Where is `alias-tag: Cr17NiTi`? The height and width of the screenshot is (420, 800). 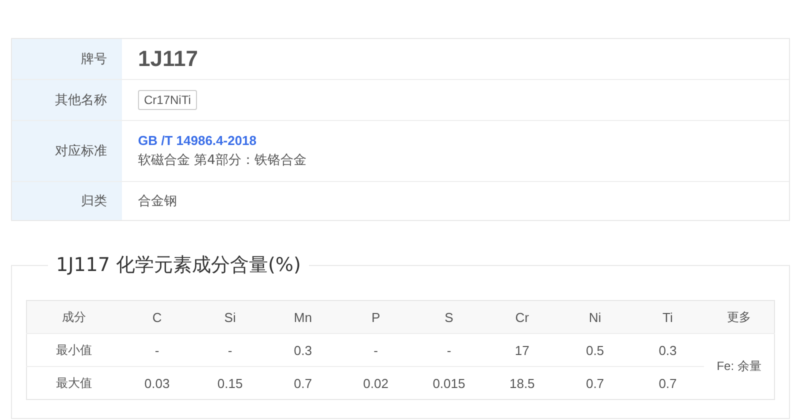
alias-tag: Cr17NiTi is located at coordinates (167, 100).